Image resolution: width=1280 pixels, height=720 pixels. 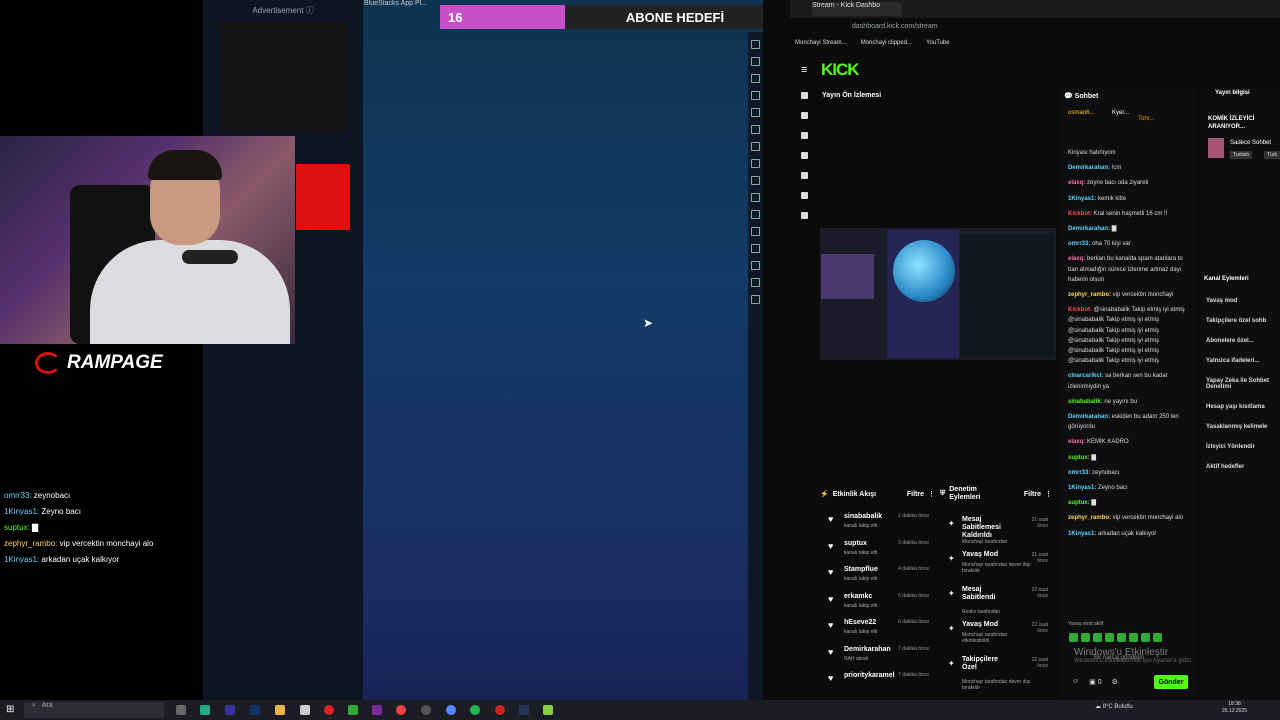 I want to click on activity-item: ♥ hEseve22 kanalı takip etti 6 dakika önce, so click(x=877, y=630).